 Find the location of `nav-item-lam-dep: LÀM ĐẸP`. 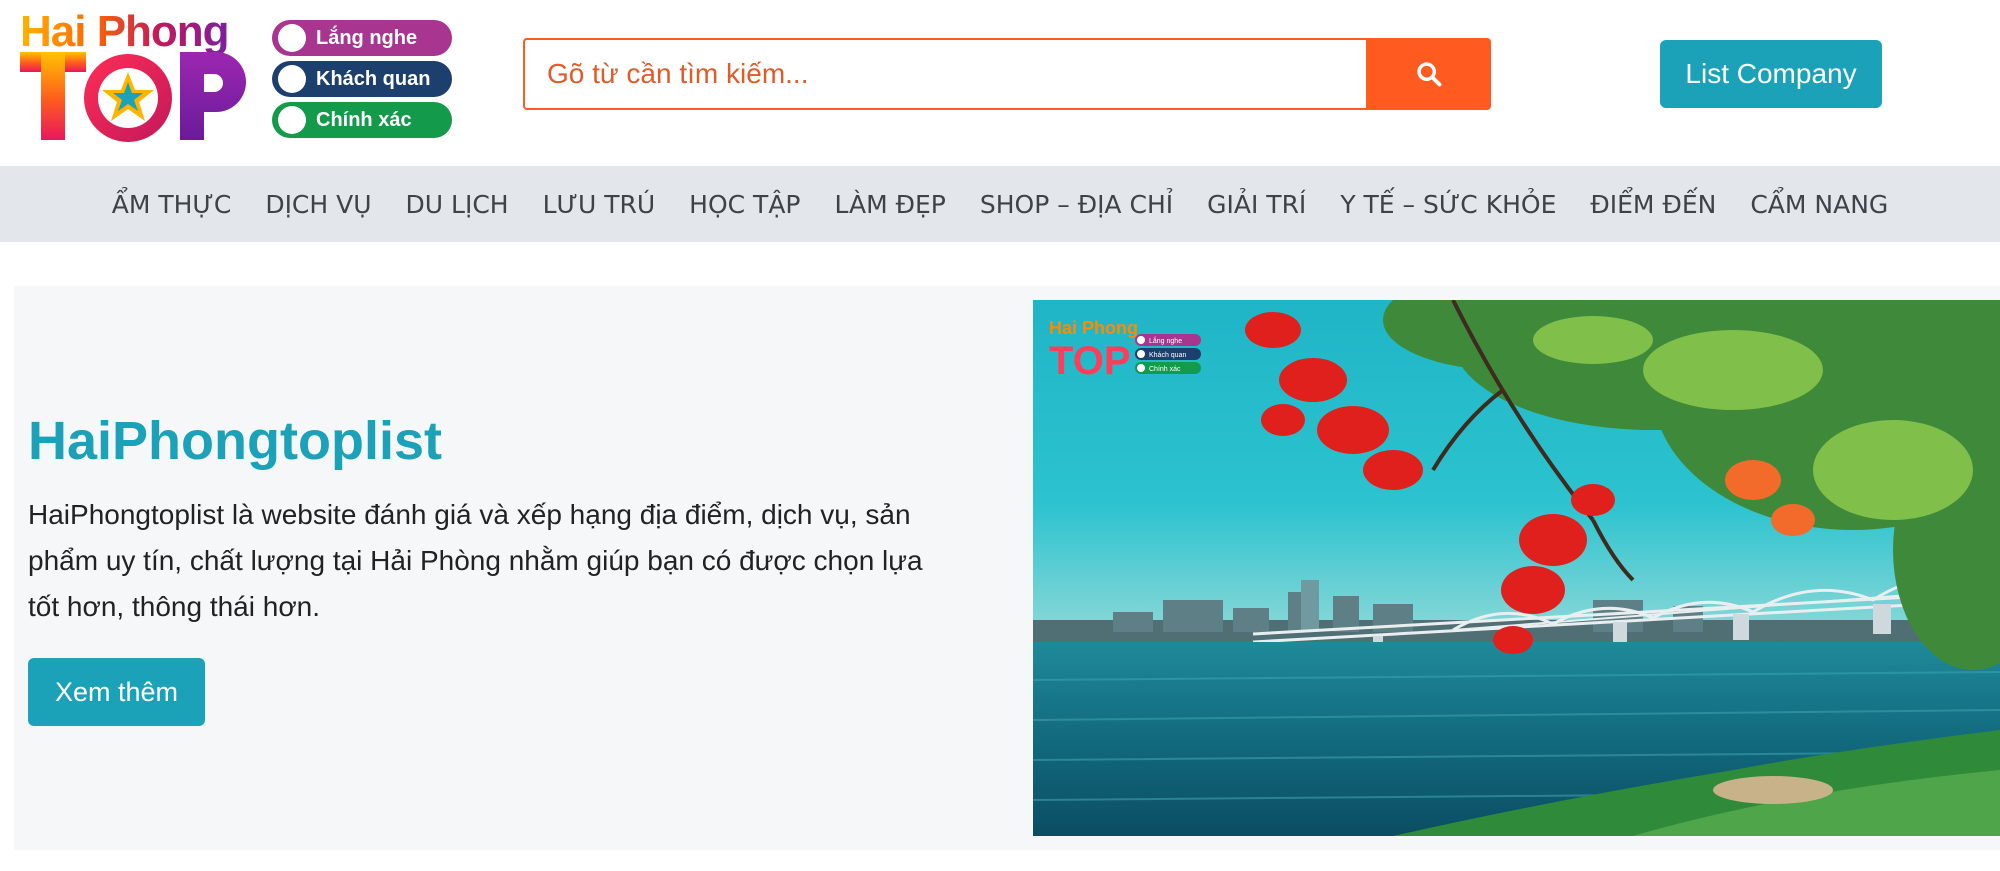

nav-item-lam-dep: LÀM ĐẸP is located at coordinates (890, 204).